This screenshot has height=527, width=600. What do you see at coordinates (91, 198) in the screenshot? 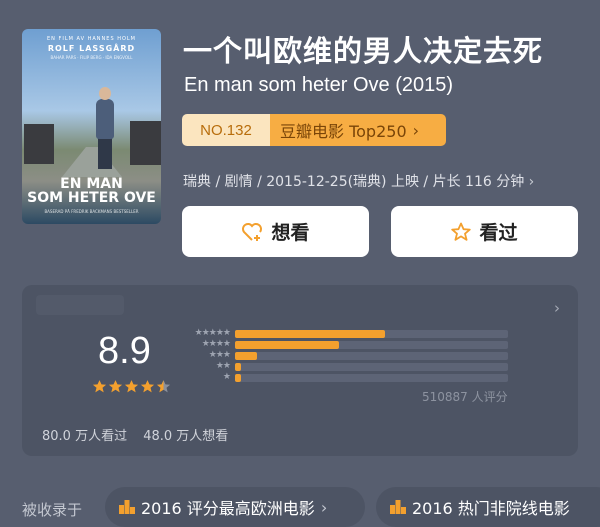
I see `poster-title-line-2: SOM HETER OVE` at bounding box center [91, 198].